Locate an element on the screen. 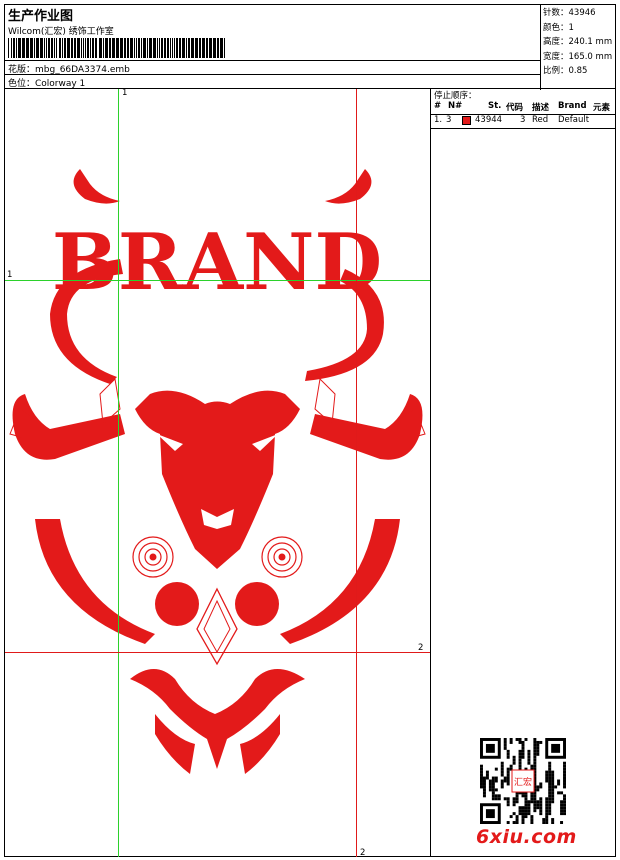 The height and width of the screenshot is (860, 620). table-divider is located at coordinates (523, 128).